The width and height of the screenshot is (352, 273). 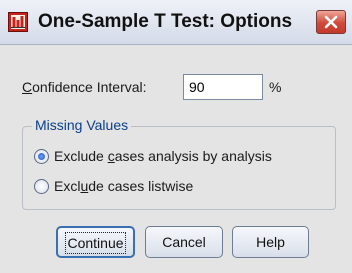 I want to click on exclude-listwise-radio, so click(x=41, y=186).